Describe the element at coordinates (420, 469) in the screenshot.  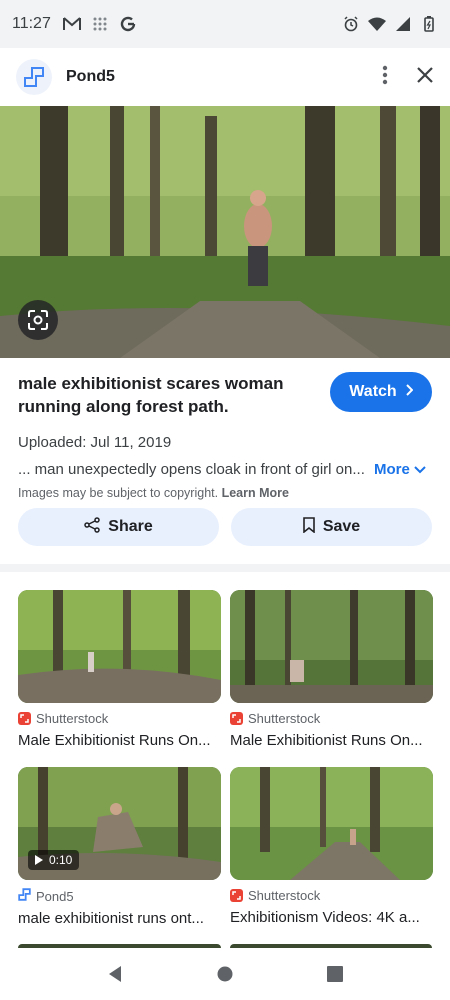
I see `chevron-down-icon` at that location.